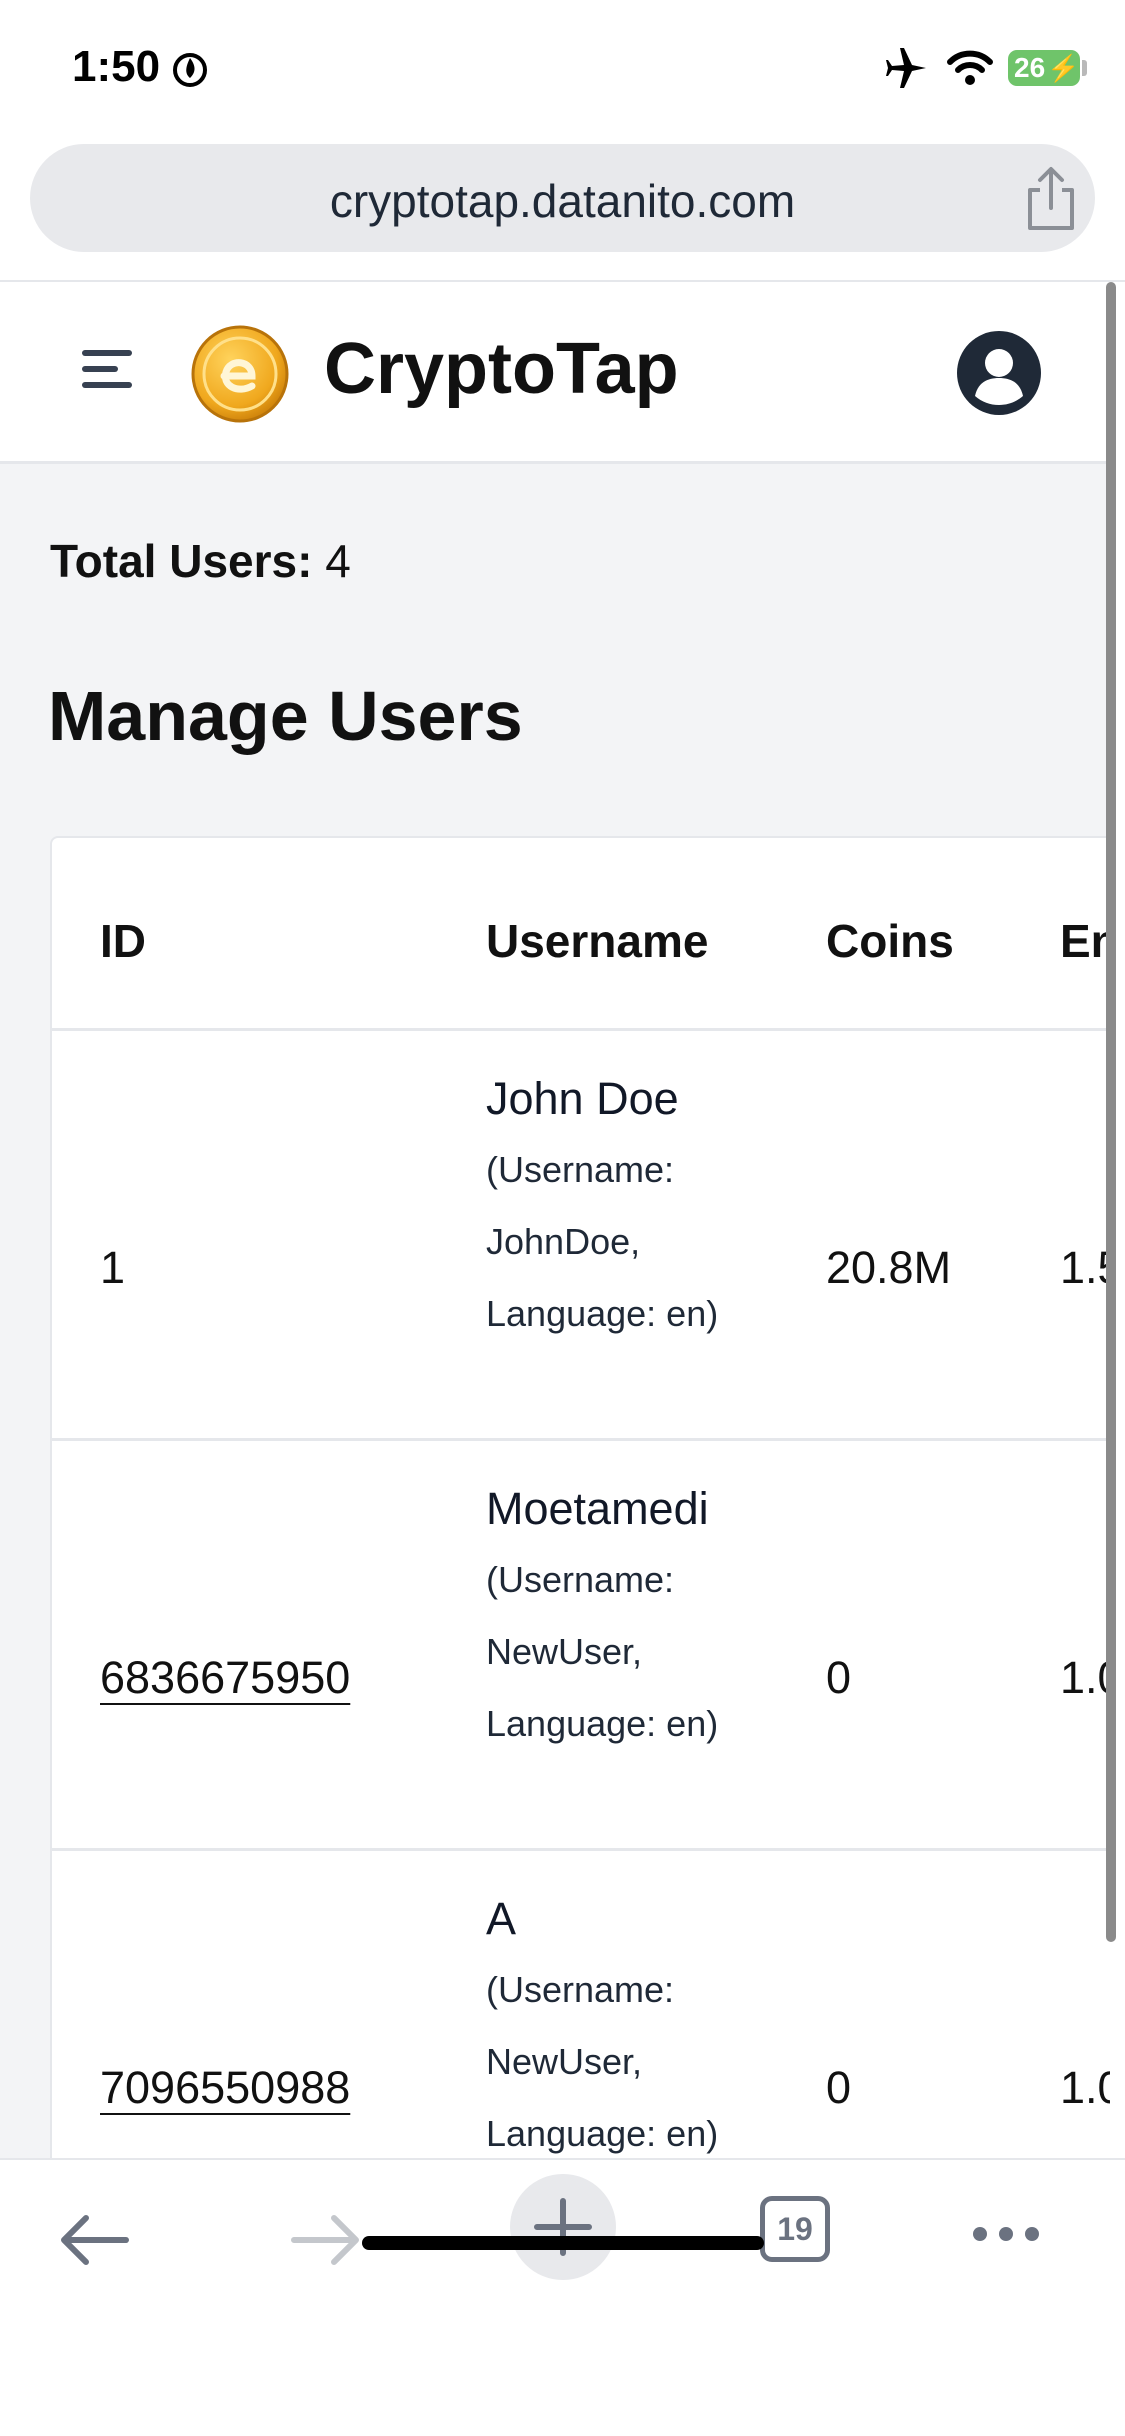  What do you see at coordinates (581, 1029) in the screenshot?
I see `header-divider` at bounding box center [581, 1029].